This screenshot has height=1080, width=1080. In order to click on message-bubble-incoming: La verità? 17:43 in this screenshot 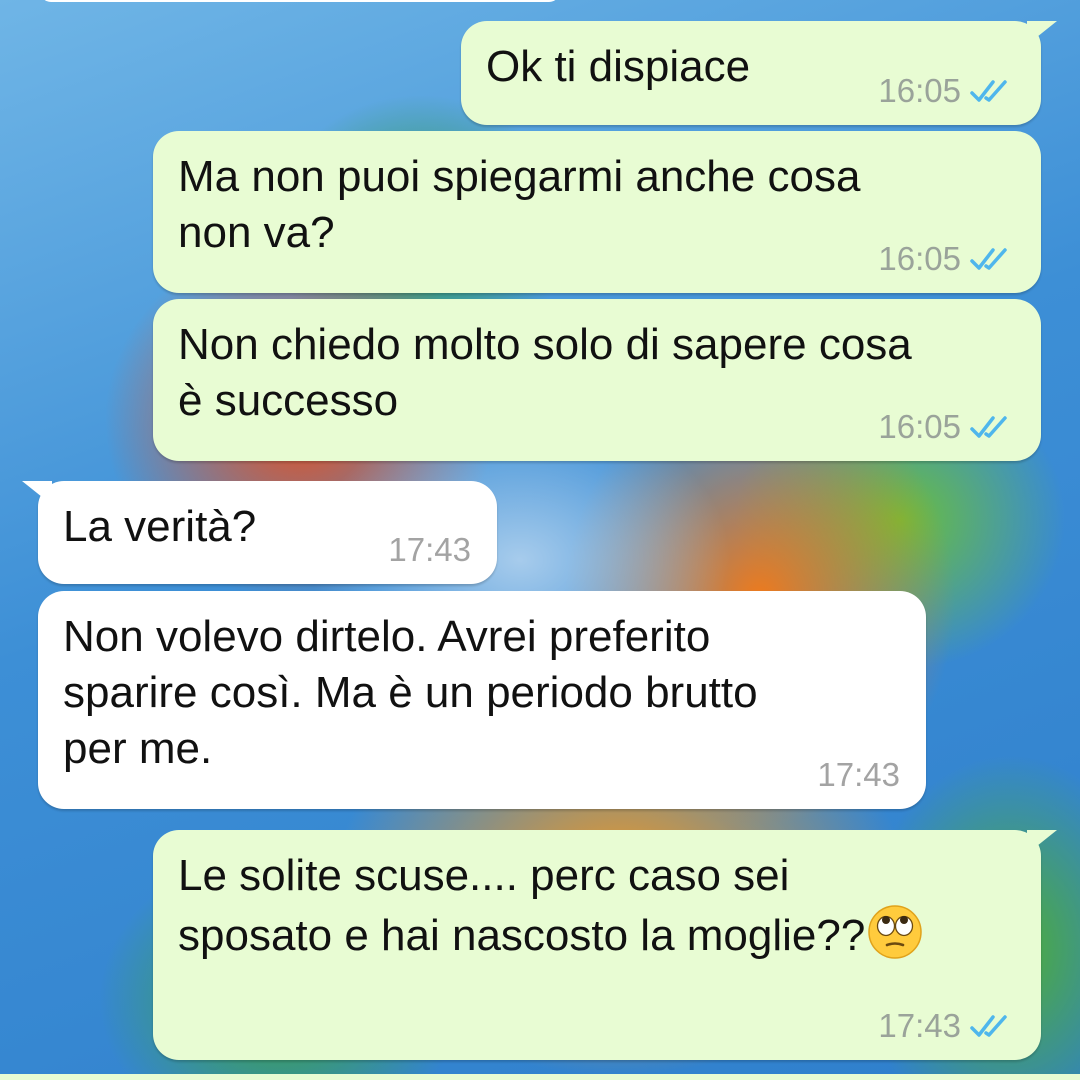, I will do `click(259, 532)`.